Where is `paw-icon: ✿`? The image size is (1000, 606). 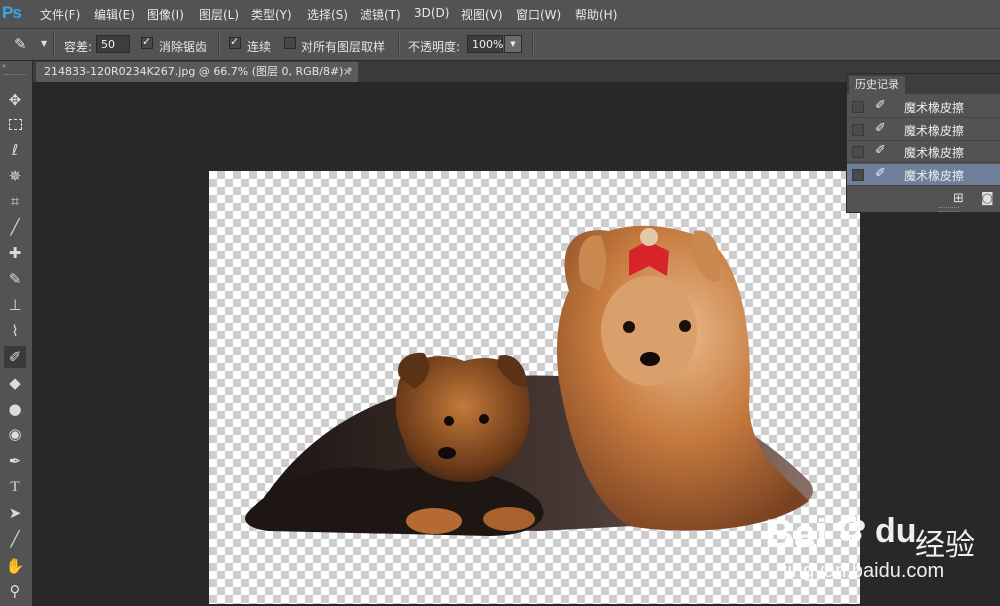
paw-icon: ✿ is located at coordinates (851, 528).